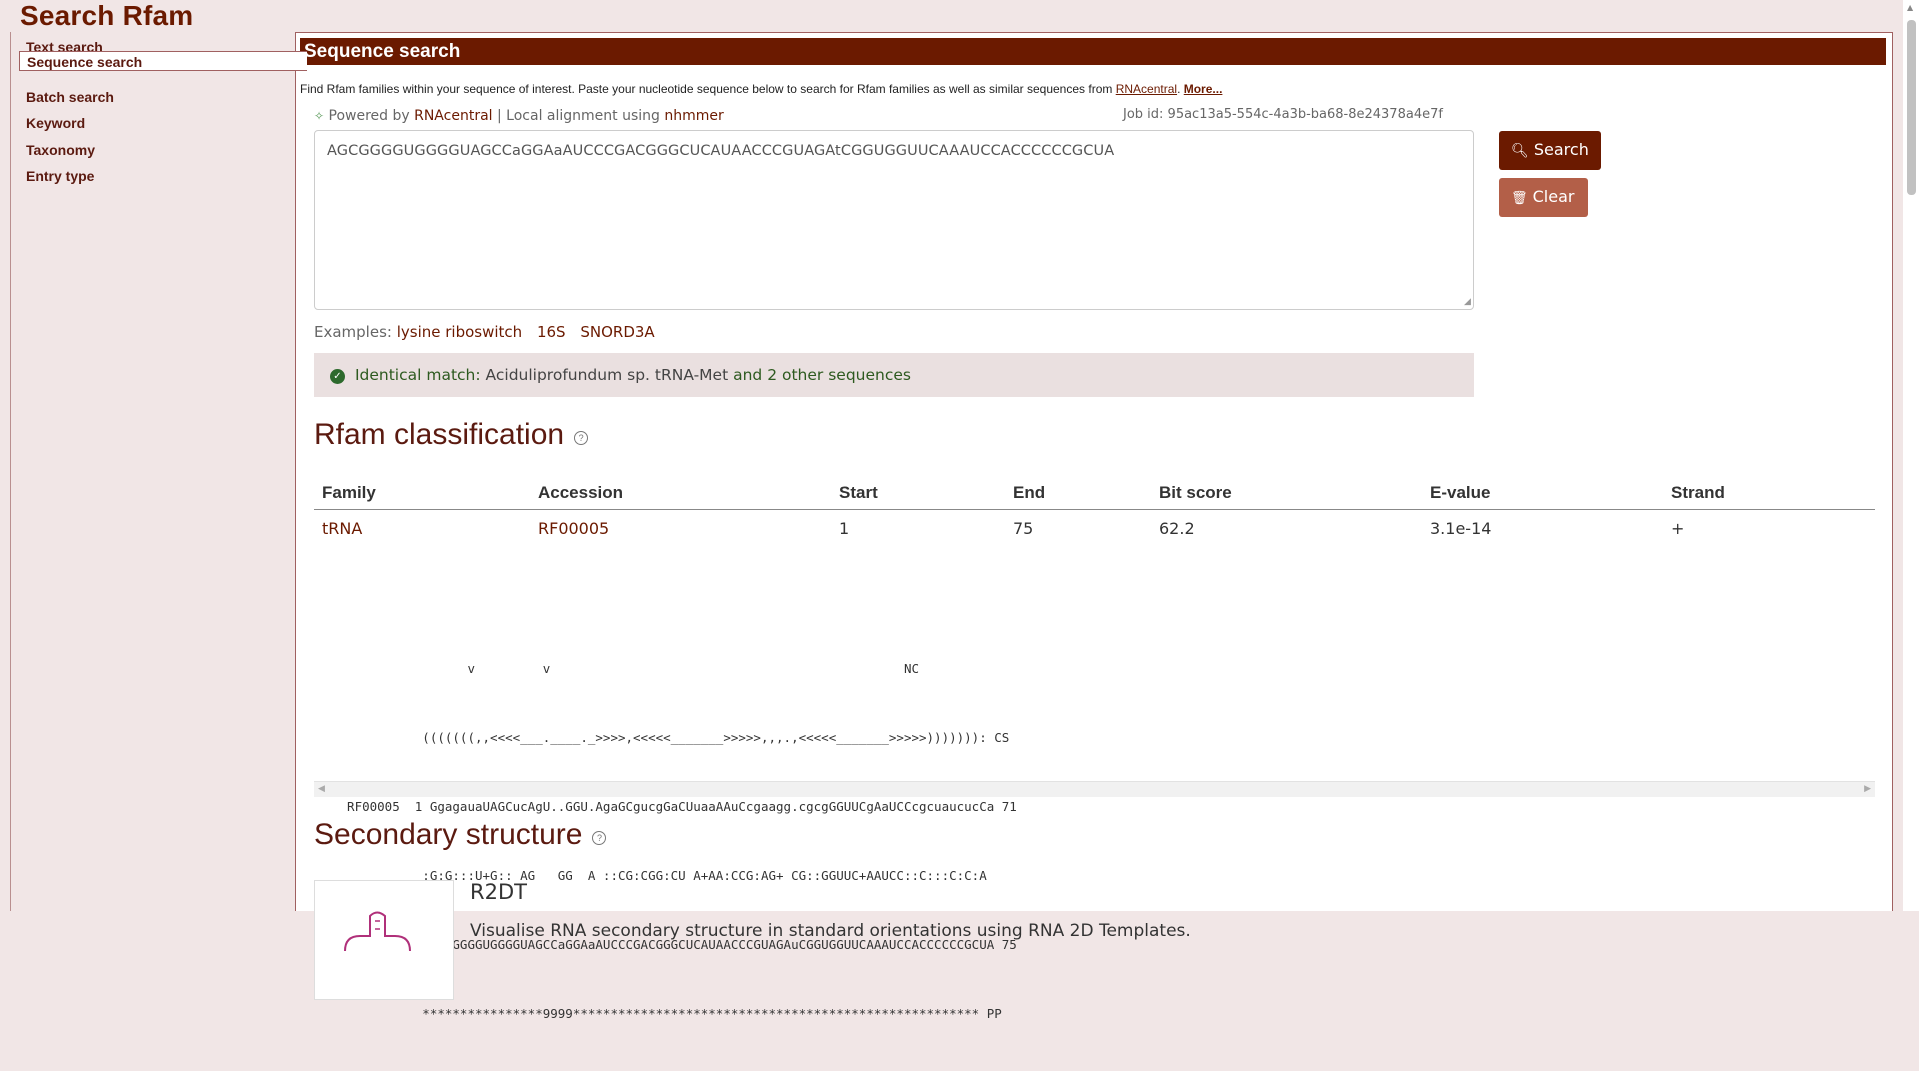 The image size is (1919, 1071). What do you see at coordinates (163, 61) in the screenshot?
I see `sidebar-item-sequence-search: Sequence search` at bounding box center [163, 61].